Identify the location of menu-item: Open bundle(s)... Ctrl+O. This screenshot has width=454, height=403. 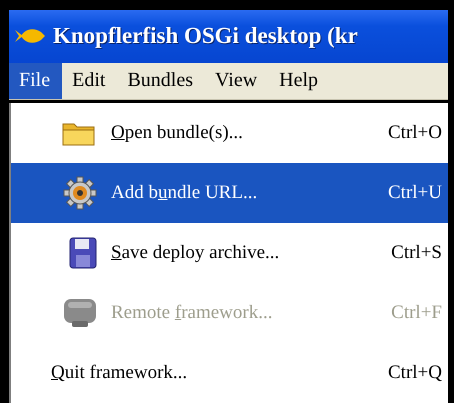
(229, 133).